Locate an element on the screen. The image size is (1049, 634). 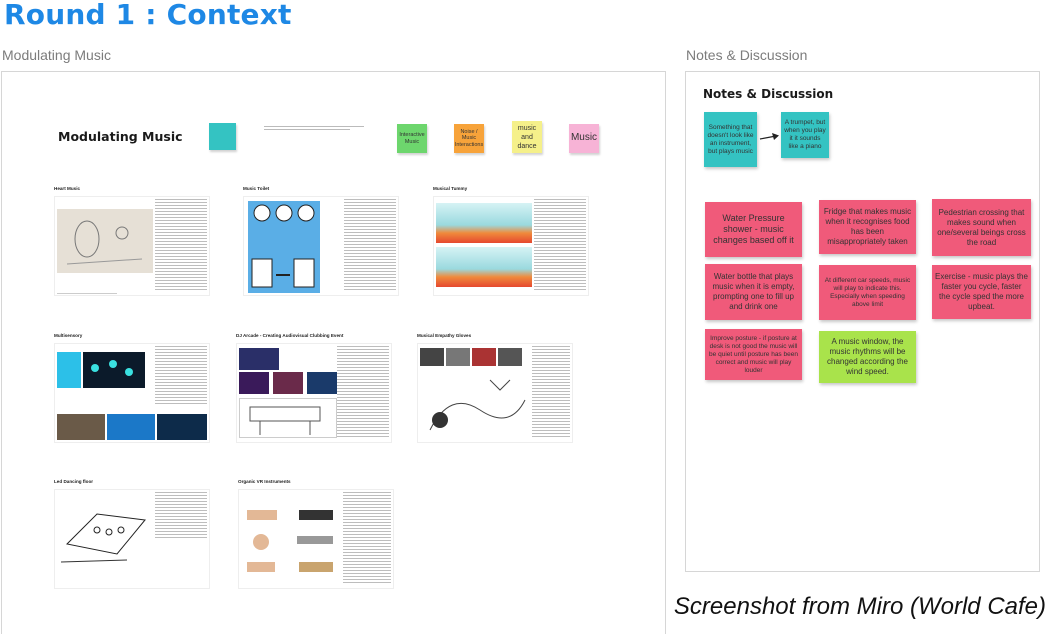
notes-heading: Notes & Discussion is located at coordinates (768, 94).